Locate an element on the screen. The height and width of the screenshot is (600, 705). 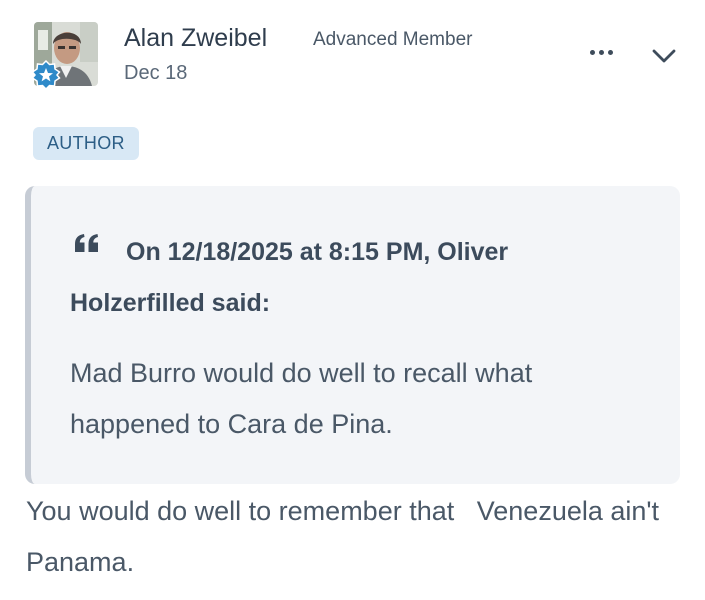
star-badge-icon is located at coordinates (46, 75).